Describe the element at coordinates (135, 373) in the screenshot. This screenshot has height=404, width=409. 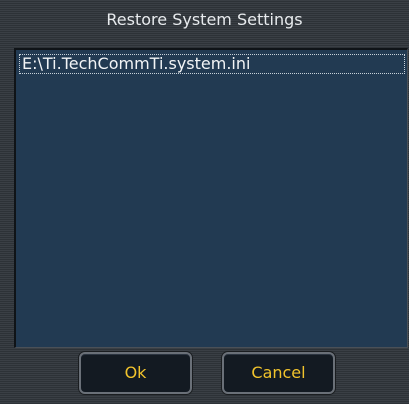
I see `ok-button: Ok` at that location.